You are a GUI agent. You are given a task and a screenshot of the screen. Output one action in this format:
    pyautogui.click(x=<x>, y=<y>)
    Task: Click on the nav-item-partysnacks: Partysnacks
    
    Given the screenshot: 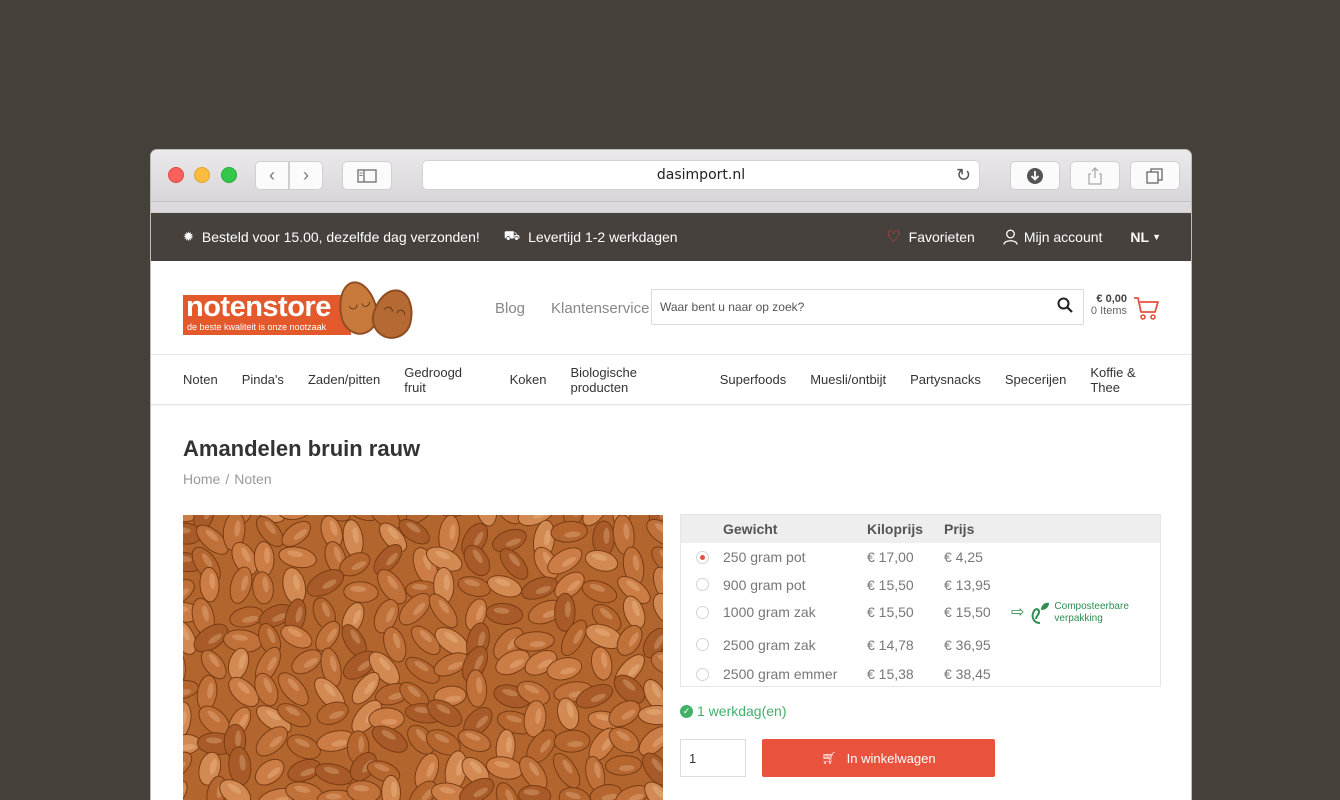 What is the action you would take?
    pyautogui.click(x=945, y=379)
    